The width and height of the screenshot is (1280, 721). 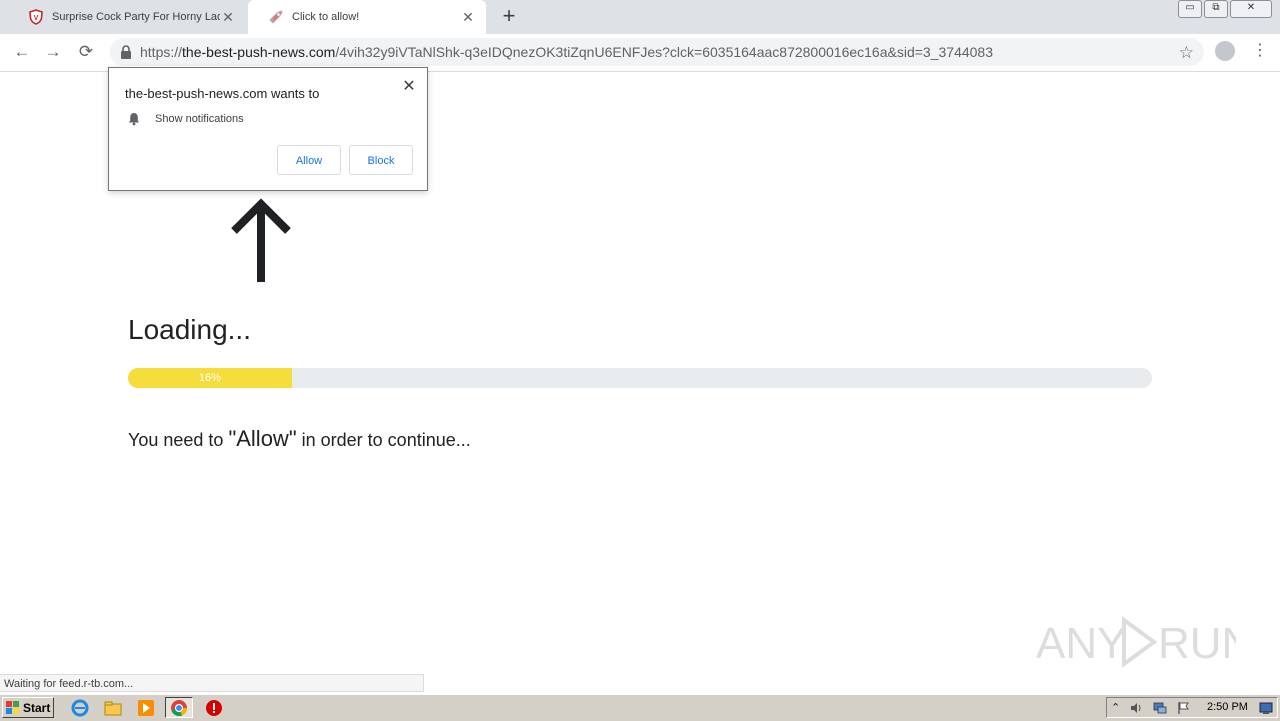 I want to click on anyrun-watermark-logo: ANY RUN, so click(x=1136, y=642).